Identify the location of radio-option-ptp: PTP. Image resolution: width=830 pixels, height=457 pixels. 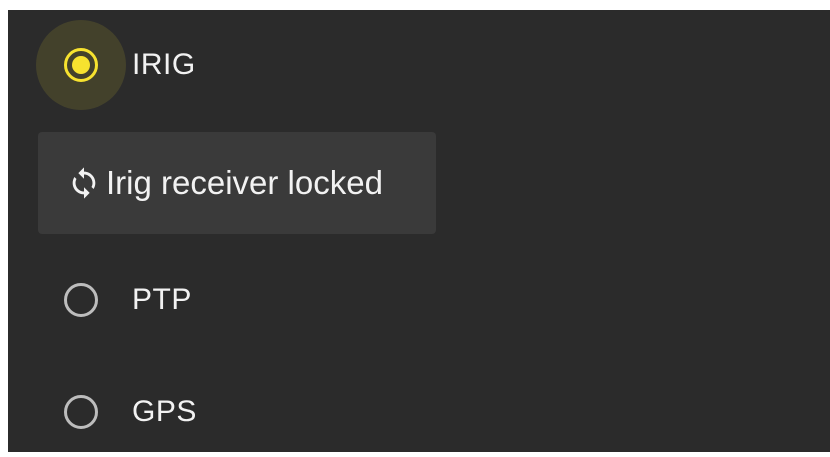
(100, 300).